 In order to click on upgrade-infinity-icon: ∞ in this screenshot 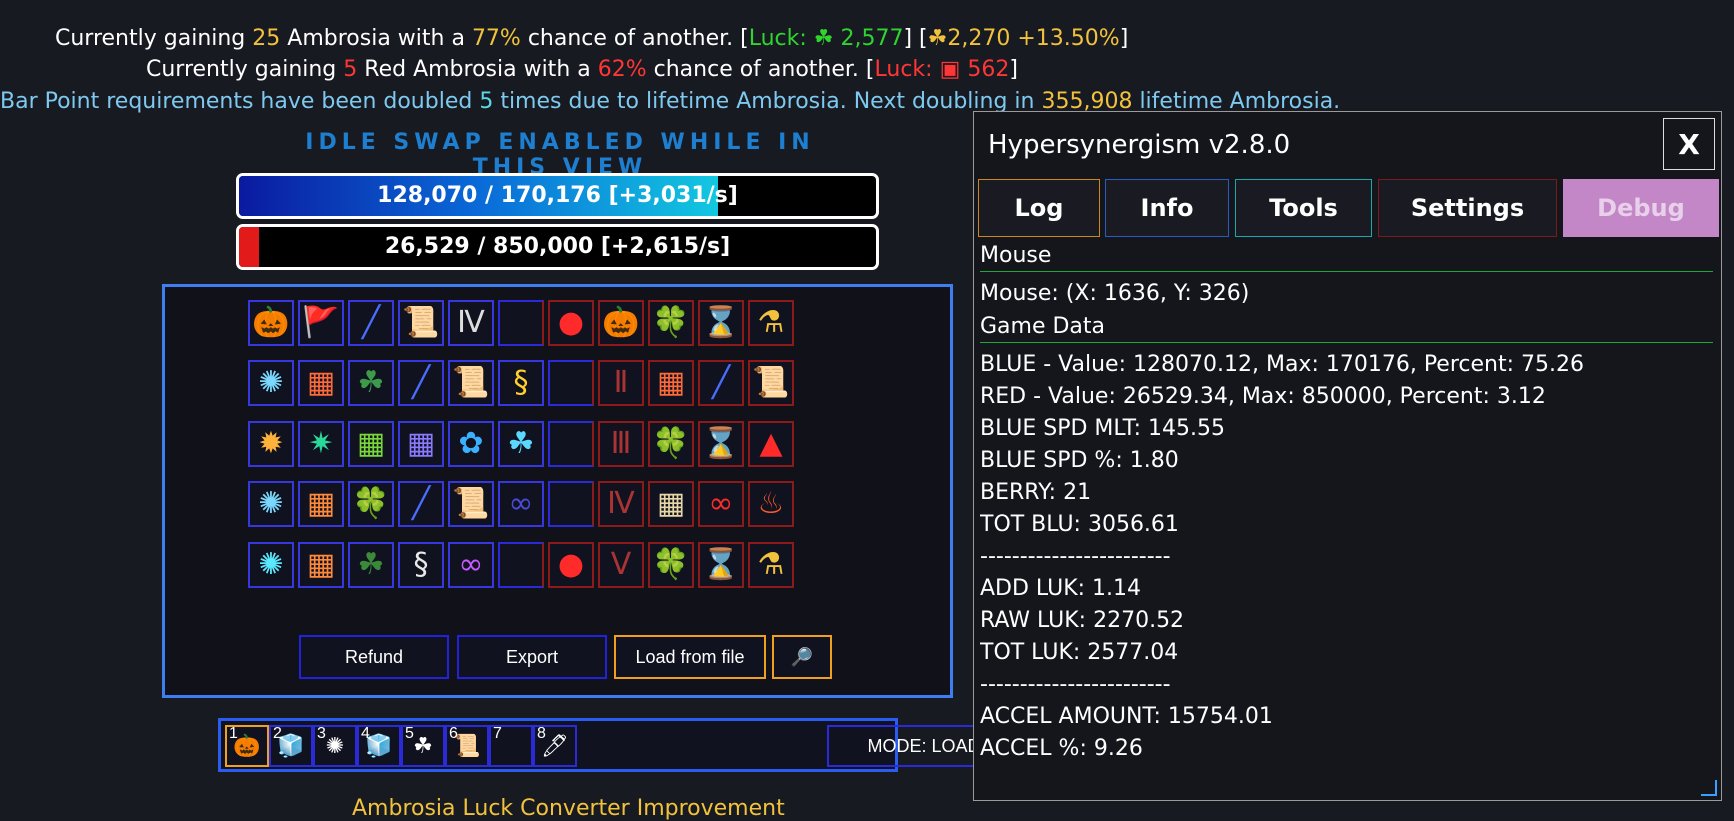, I will do `click(521, 504)`.